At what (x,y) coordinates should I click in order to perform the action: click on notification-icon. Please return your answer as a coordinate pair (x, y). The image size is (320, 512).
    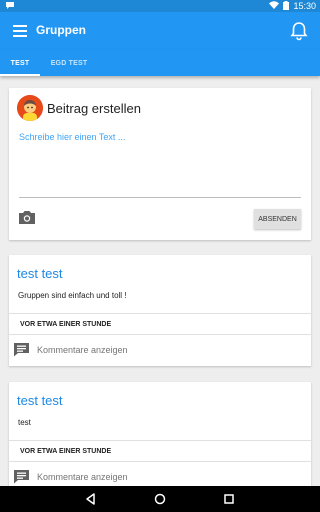
    Looking at the image, I should click on (10, 6).